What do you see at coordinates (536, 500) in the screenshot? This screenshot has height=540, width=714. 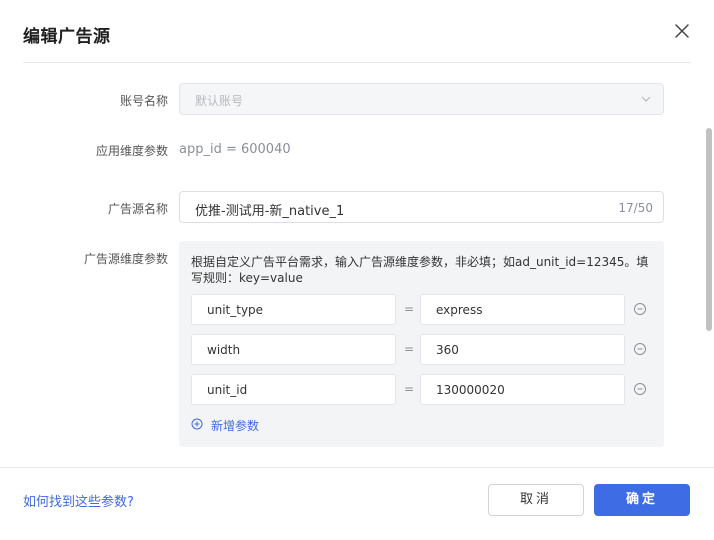 I see `cancel-button: 取消` at bounding box center [536, 500].